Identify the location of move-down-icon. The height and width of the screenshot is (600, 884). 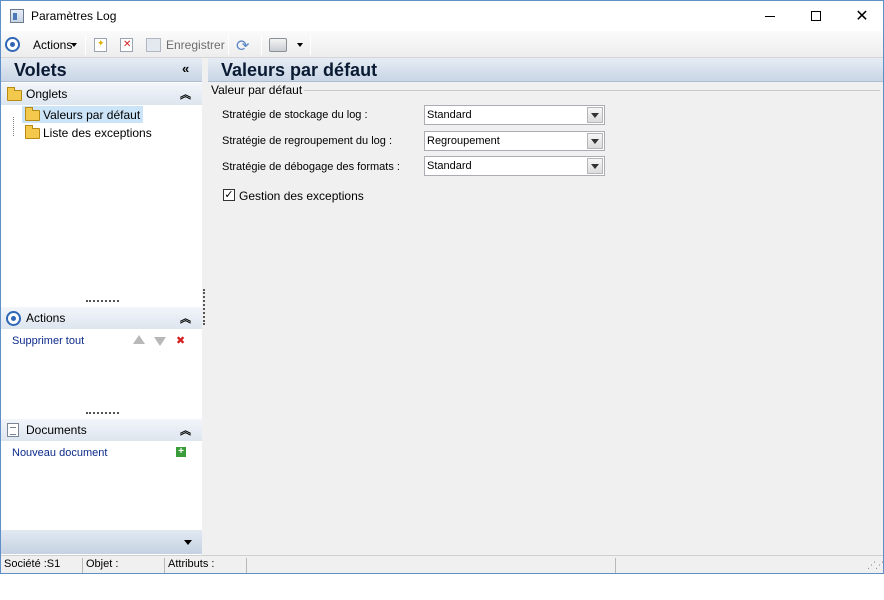
(160, 341).